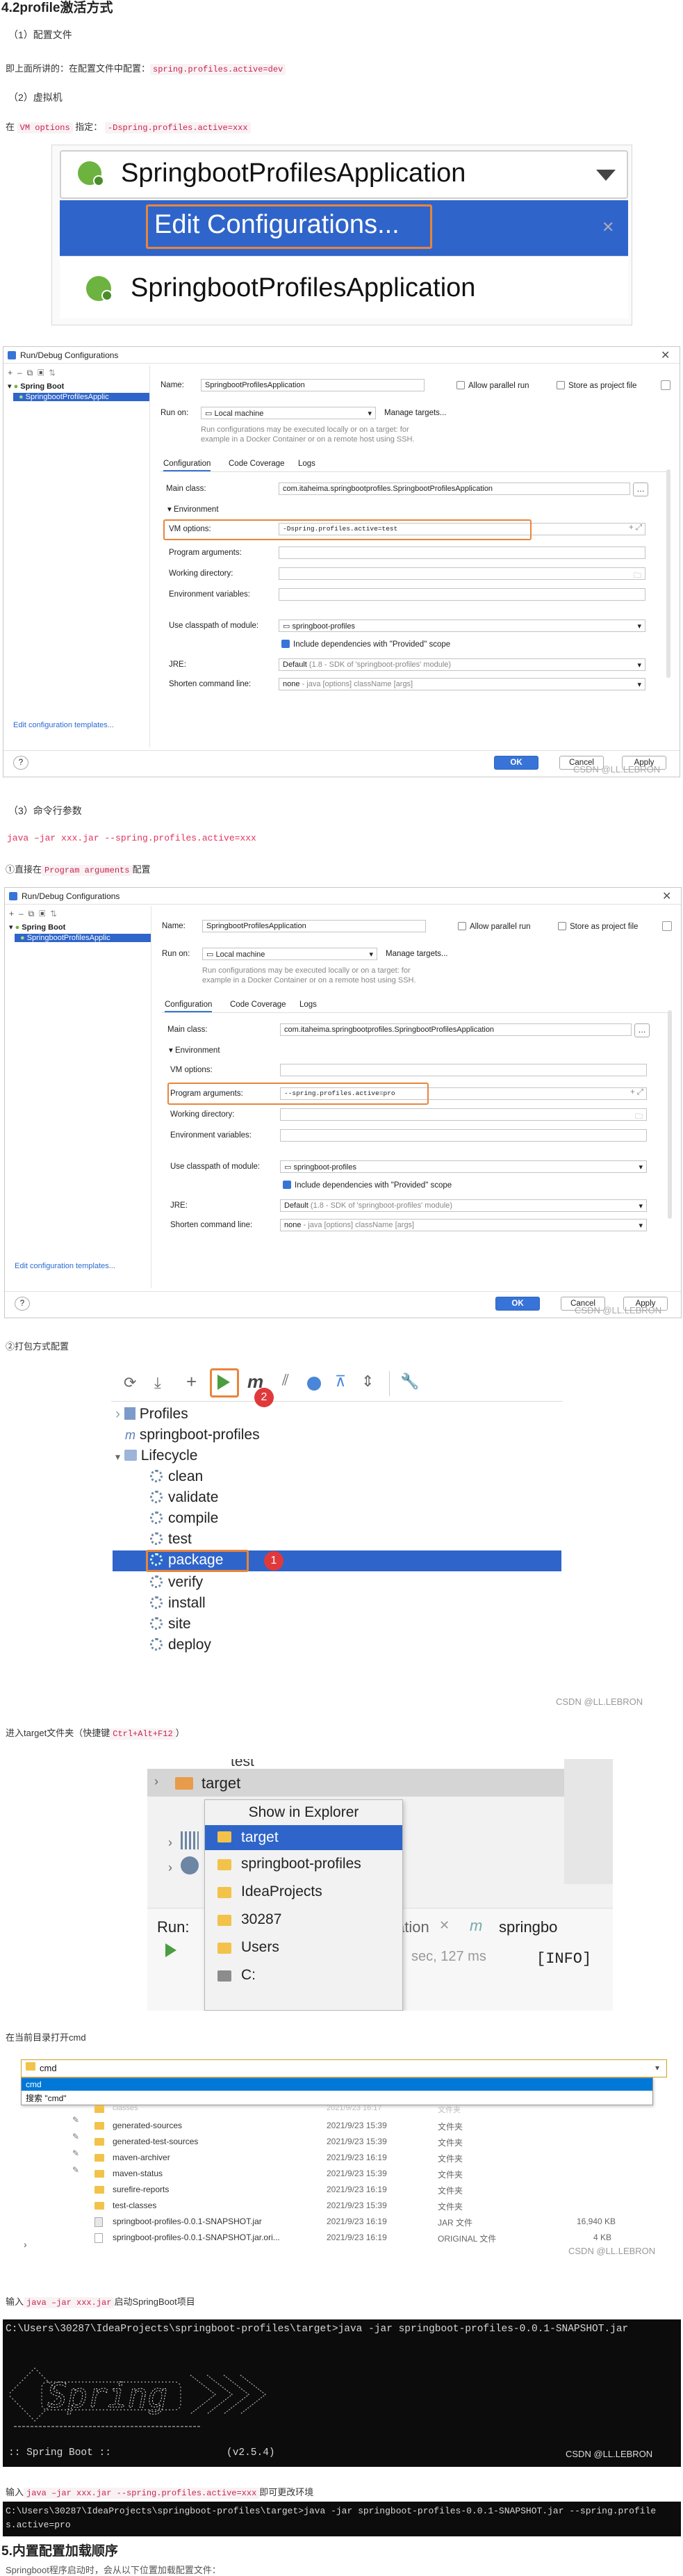 Image resolution: width=683 pixels, height=2576 pixels. Describe the element at coordinates (303, 1893) in the screenshot. I see `menu-item-ideaprojects: IdeaProjects` at that location.